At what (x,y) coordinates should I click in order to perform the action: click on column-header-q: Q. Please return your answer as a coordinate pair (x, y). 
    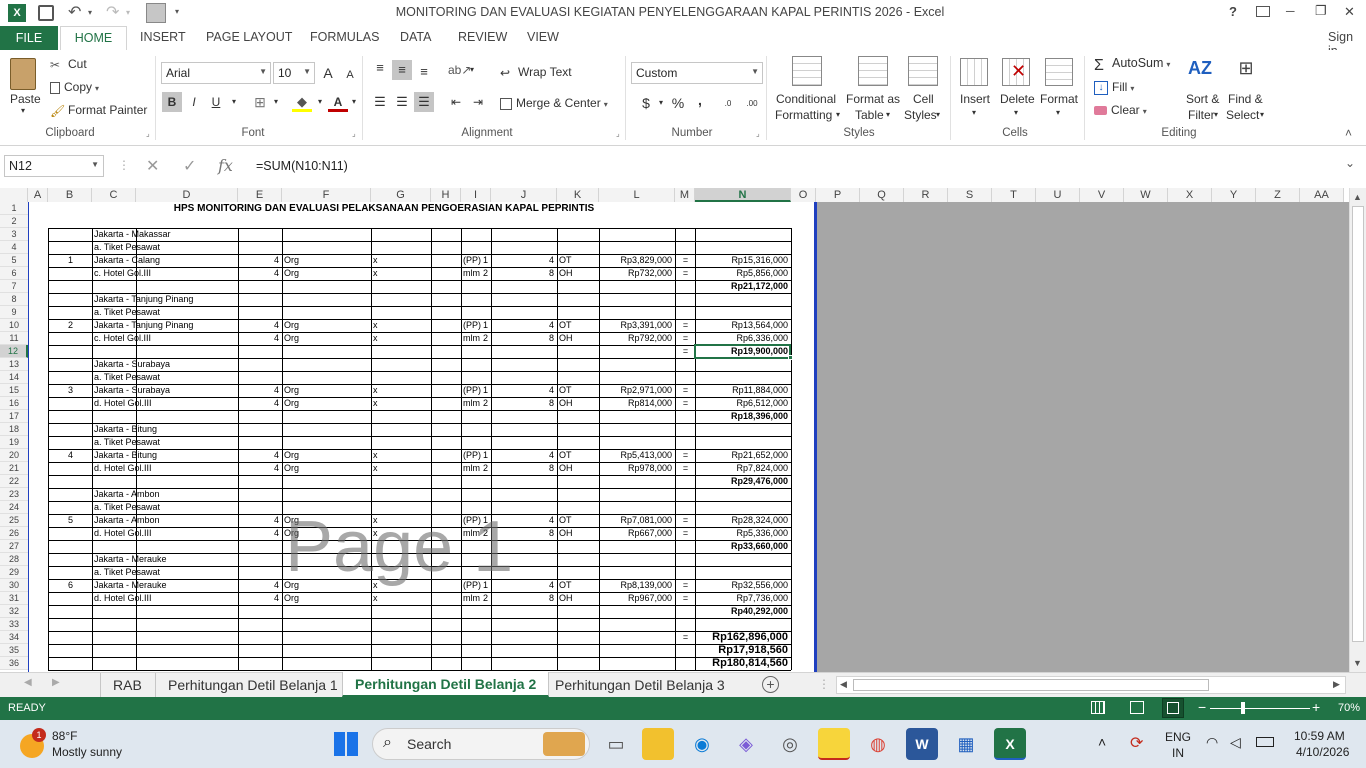
    Looking at the image, I should click on (882, 195).